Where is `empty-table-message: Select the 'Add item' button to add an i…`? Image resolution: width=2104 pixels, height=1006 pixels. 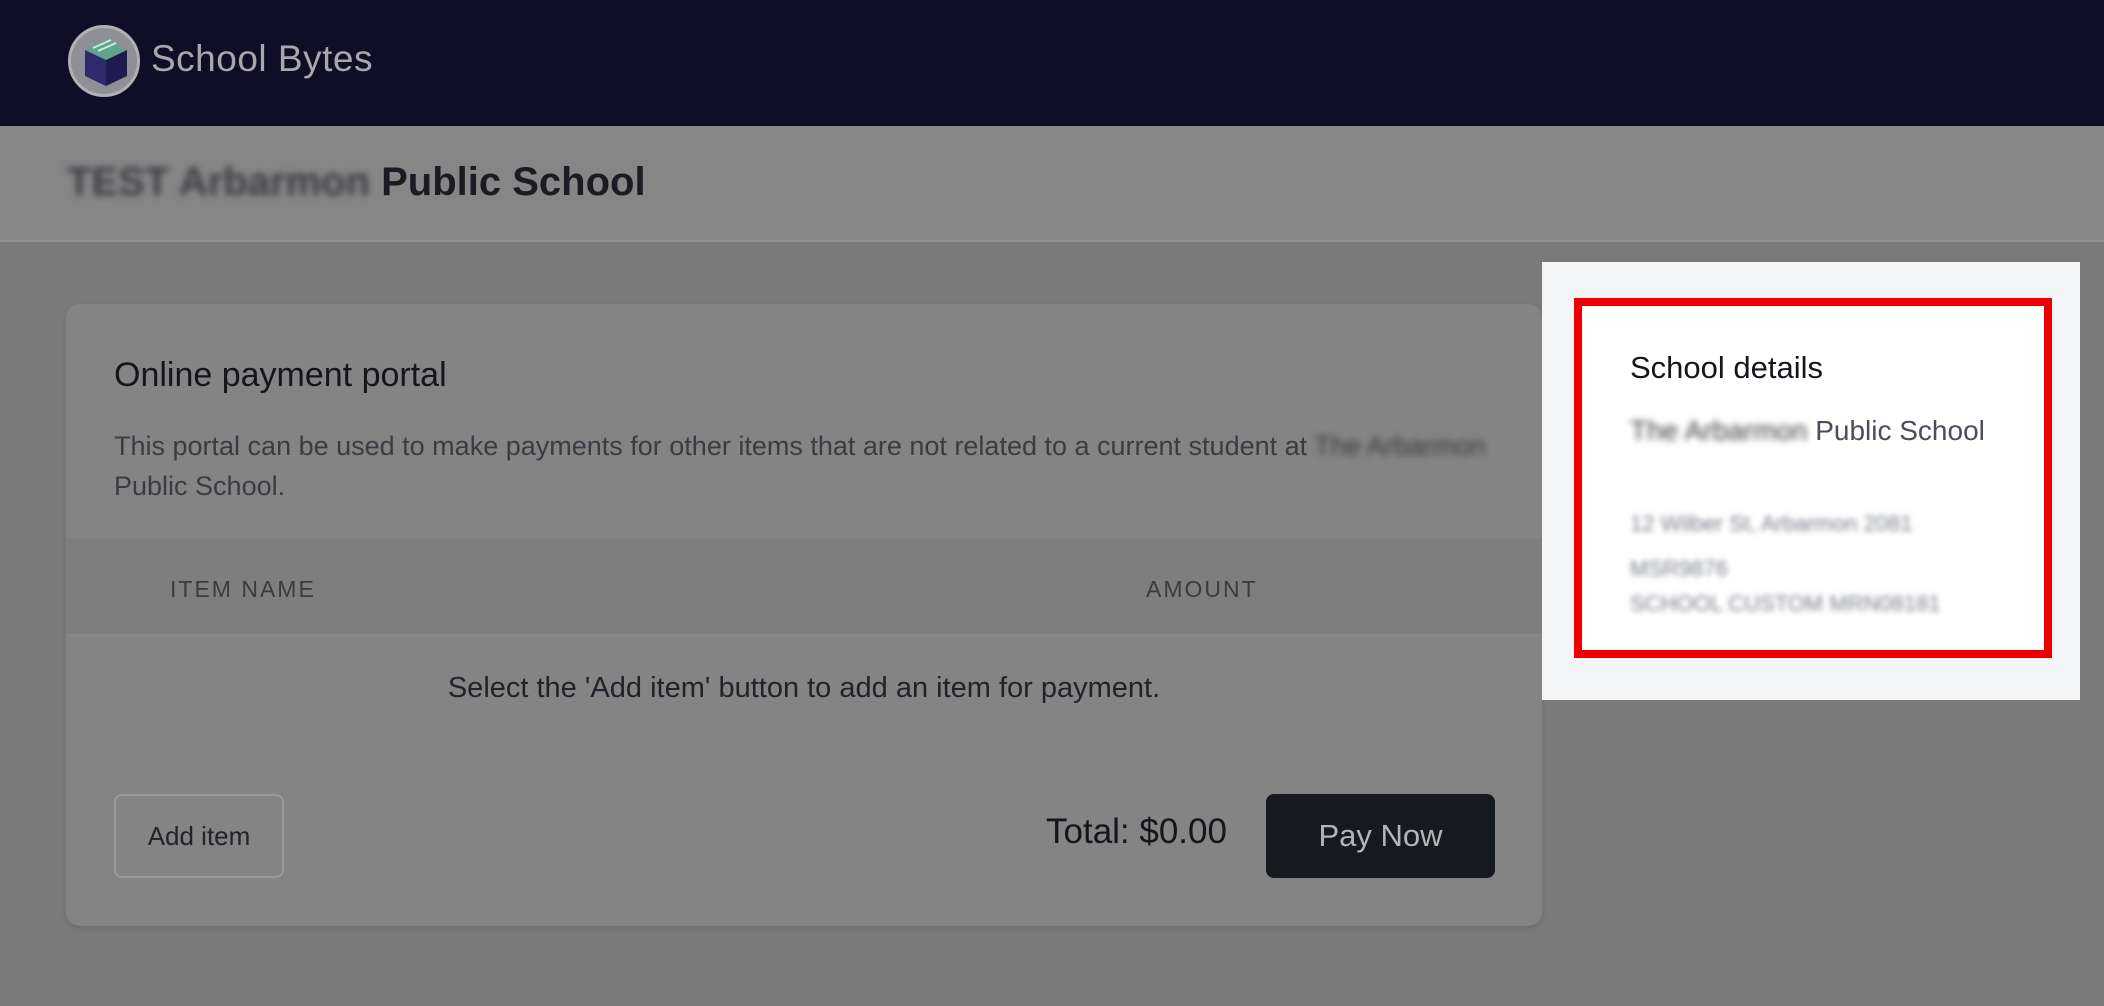
empty-table-message: Select the 'Add item' button to add an i… is located at coordinates (804, 688).